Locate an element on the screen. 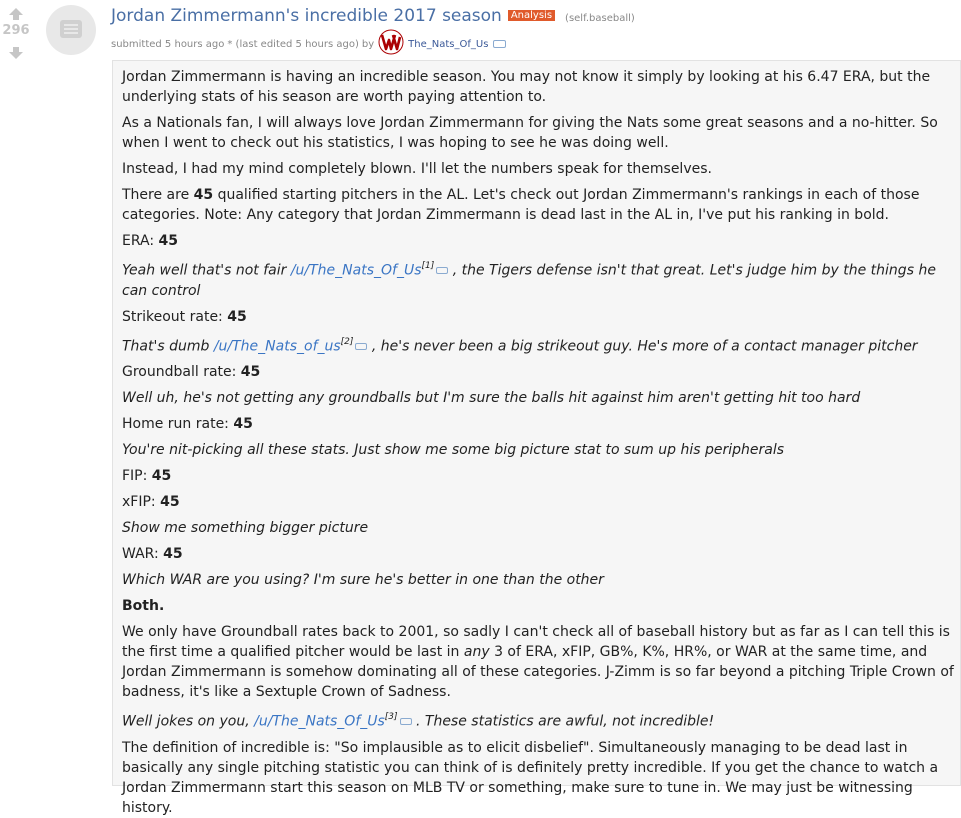 The height and width of the screenshot is (818, 961). text: There are is located at coordinates (158, 195).